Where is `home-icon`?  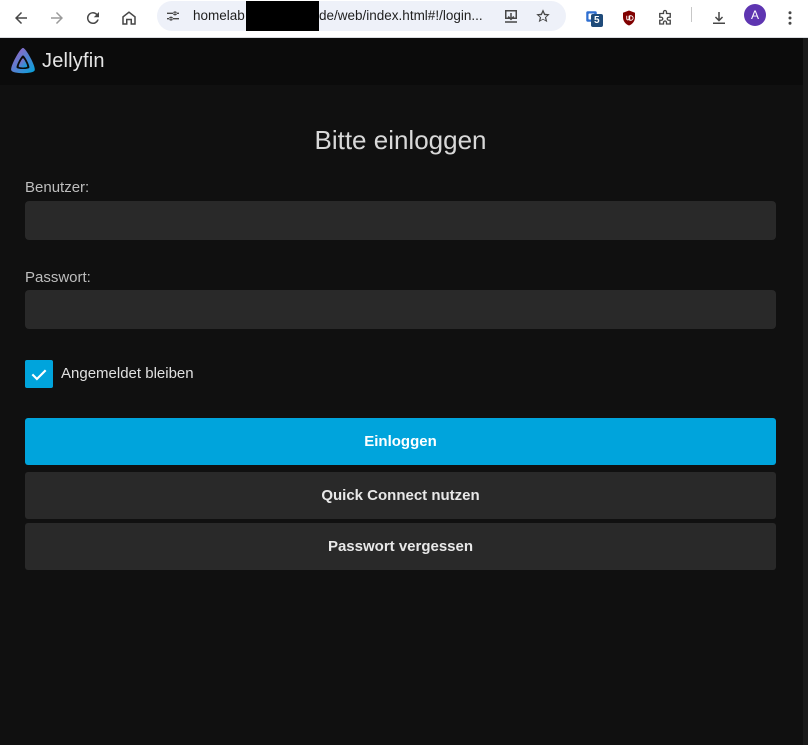
home-icon is located at coordinates (129, 18).